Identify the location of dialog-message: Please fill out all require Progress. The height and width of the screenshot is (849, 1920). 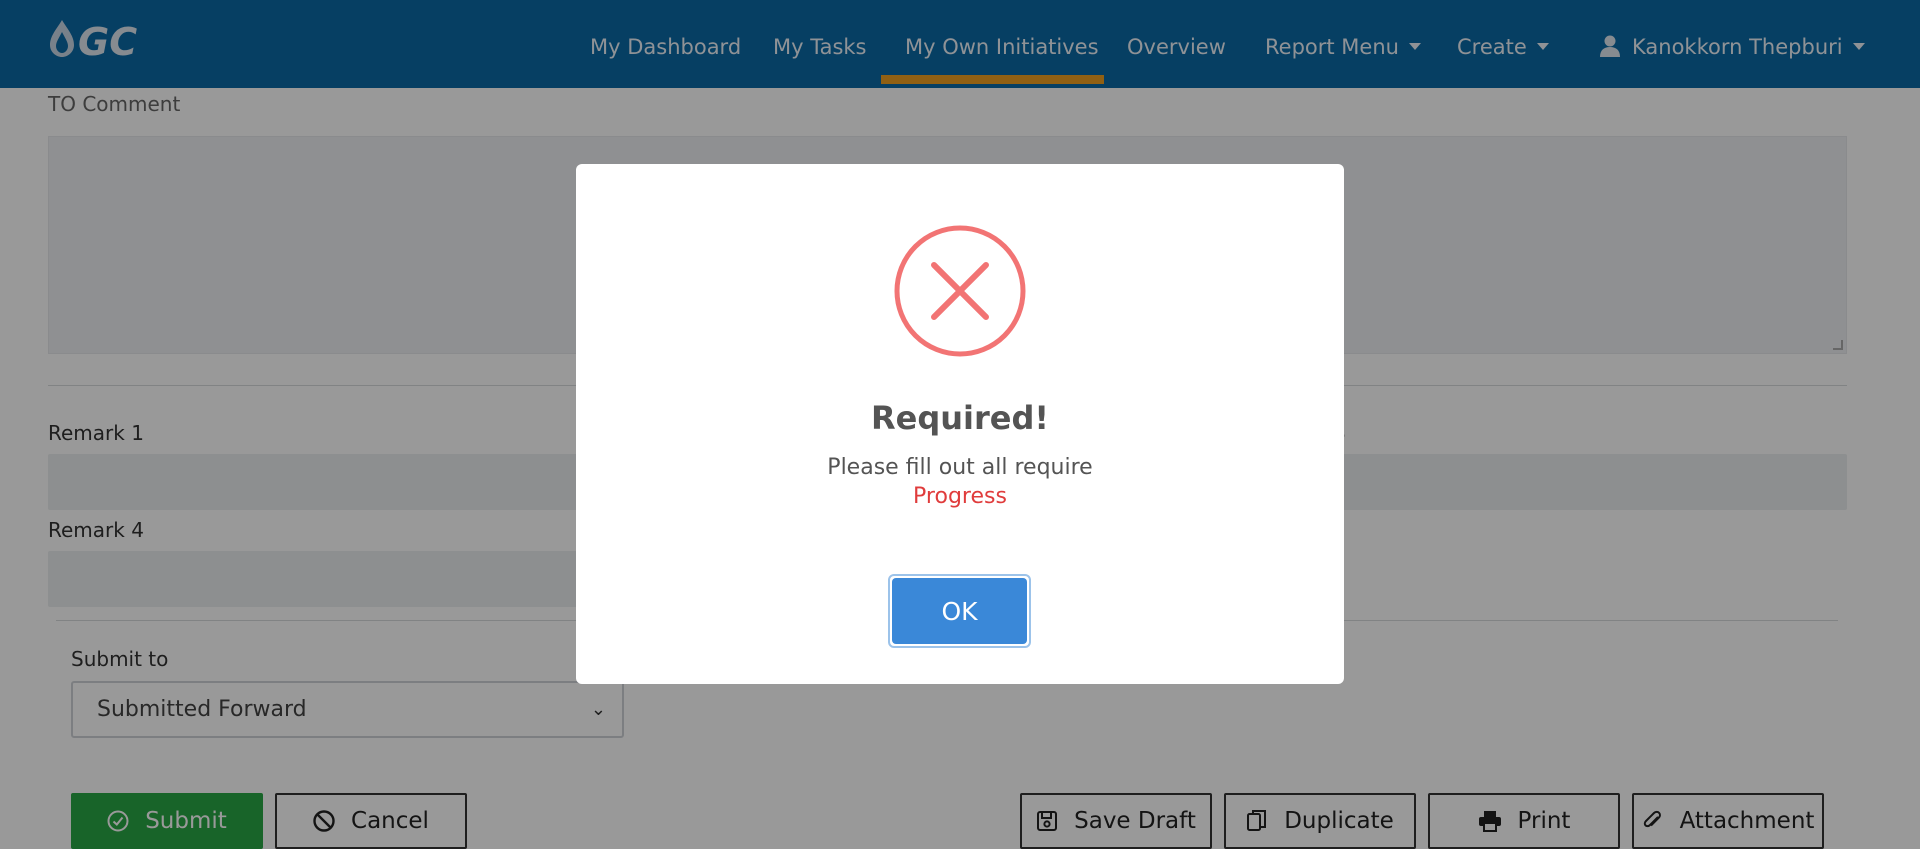
(960, 482).